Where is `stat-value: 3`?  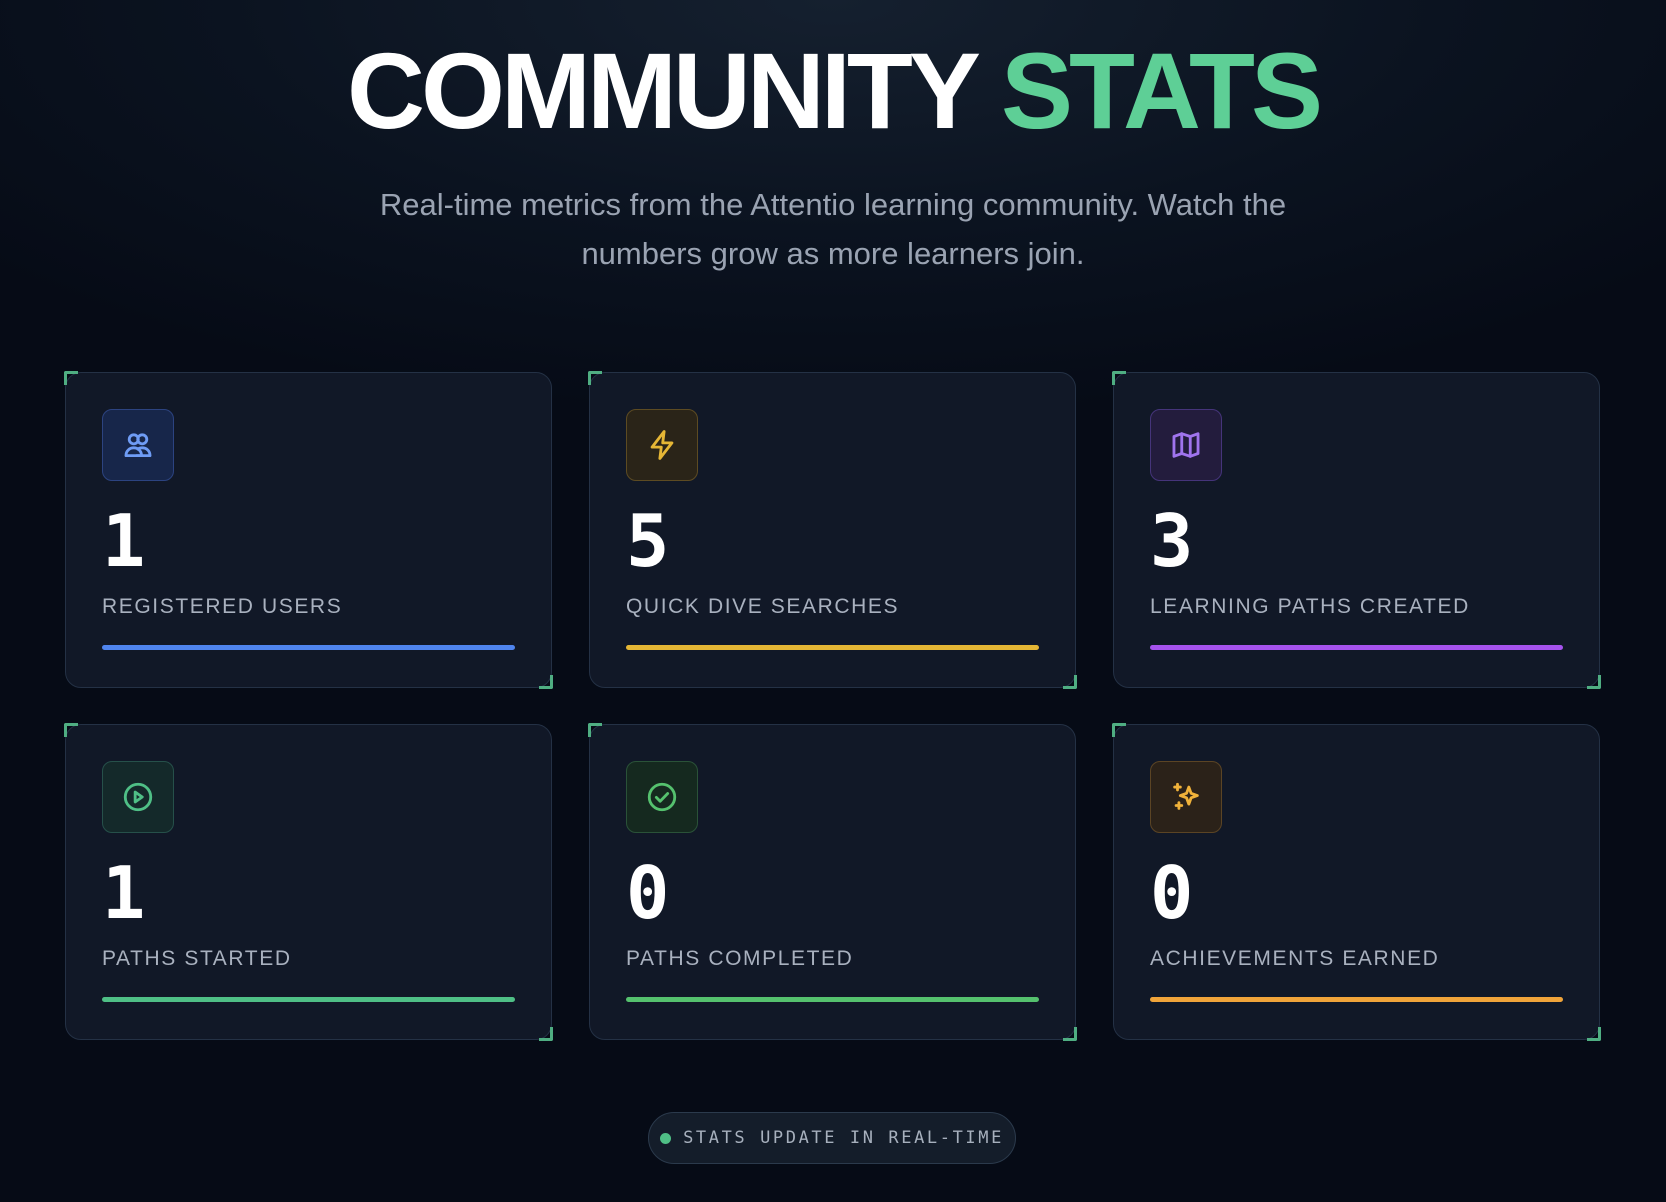 stat-value: 3 is located at coordinates (1172, 541).